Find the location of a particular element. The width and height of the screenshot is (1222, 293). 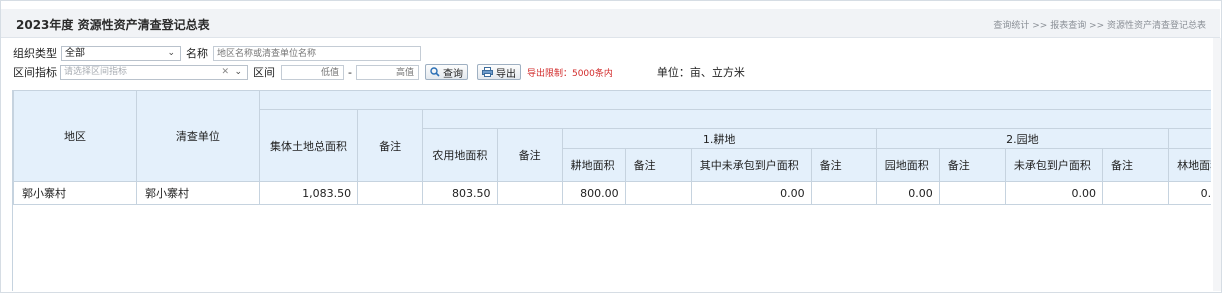

org-type-select: 全部 ⌄ is located at coordinates (121, 53).